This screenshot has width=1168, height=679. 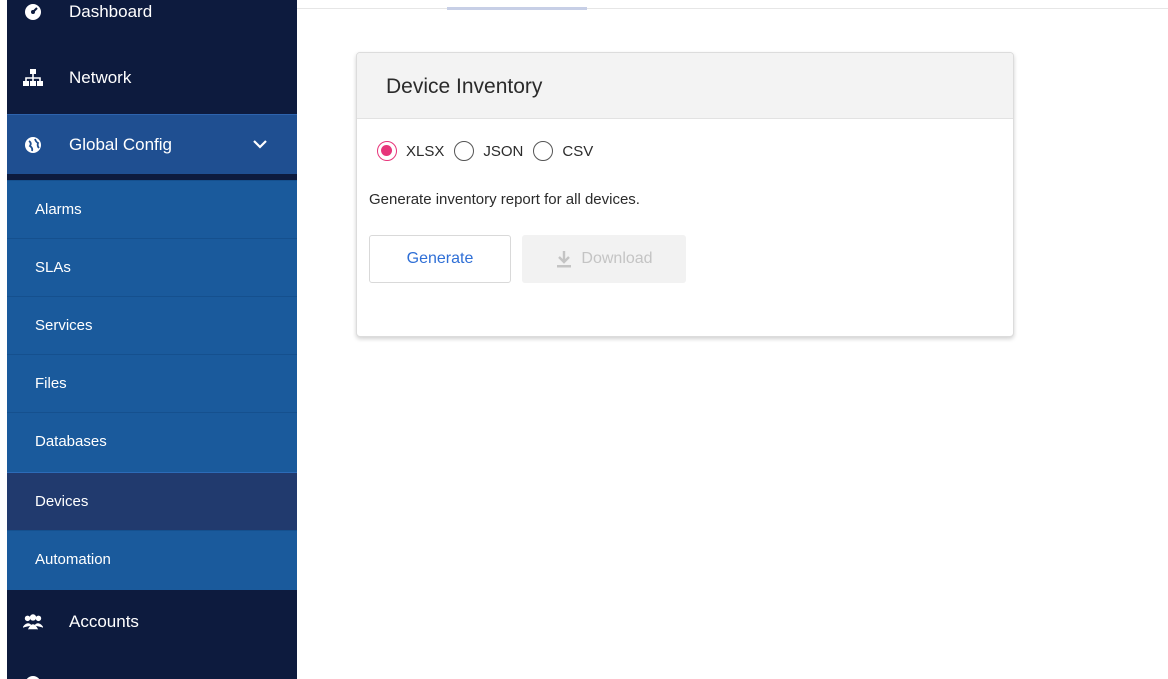 I want to click on sidebar-item-network: Network, so click(x=152, y=78).